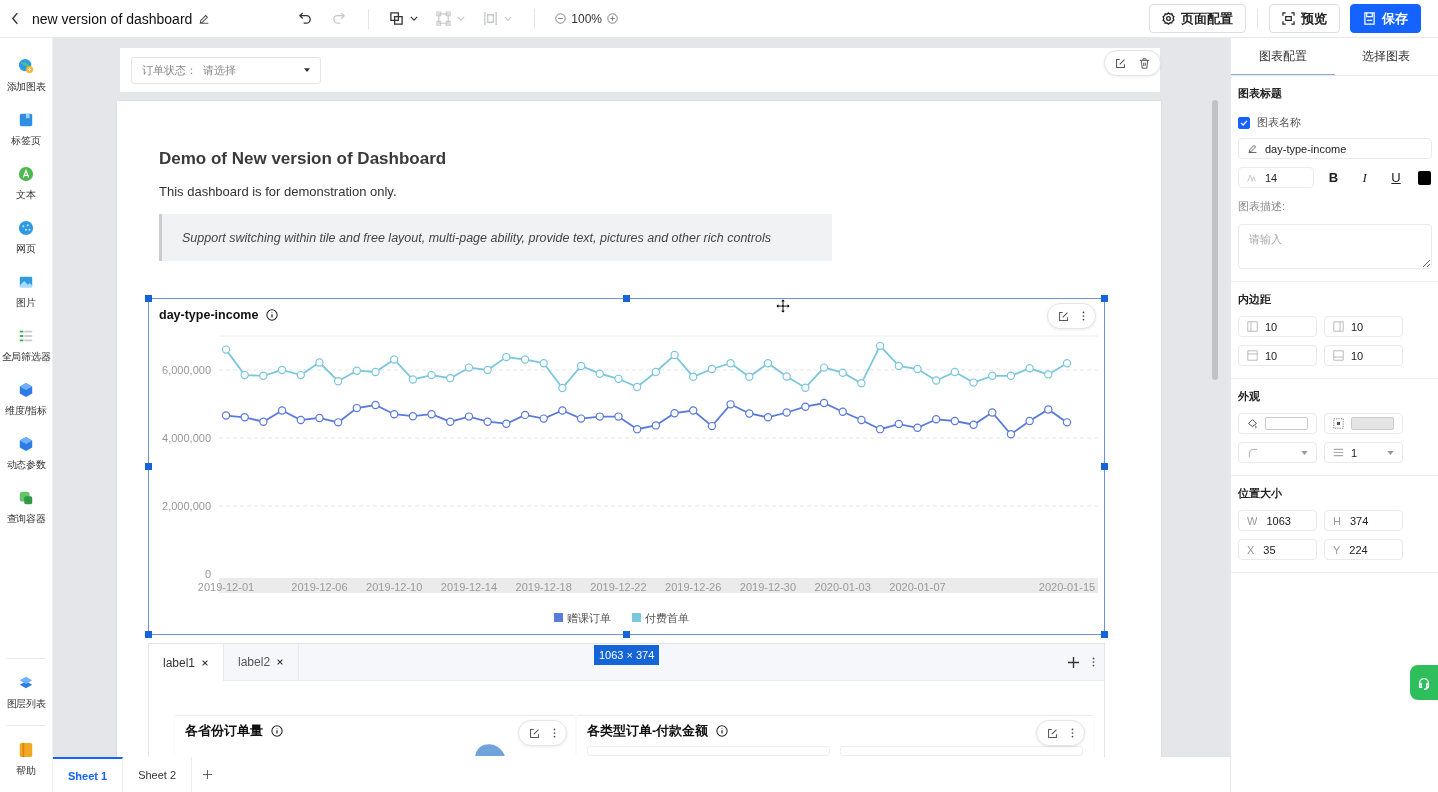 This screenshot has height=792, width=1438. I want to click on tabs-icon, so click(26, 120).